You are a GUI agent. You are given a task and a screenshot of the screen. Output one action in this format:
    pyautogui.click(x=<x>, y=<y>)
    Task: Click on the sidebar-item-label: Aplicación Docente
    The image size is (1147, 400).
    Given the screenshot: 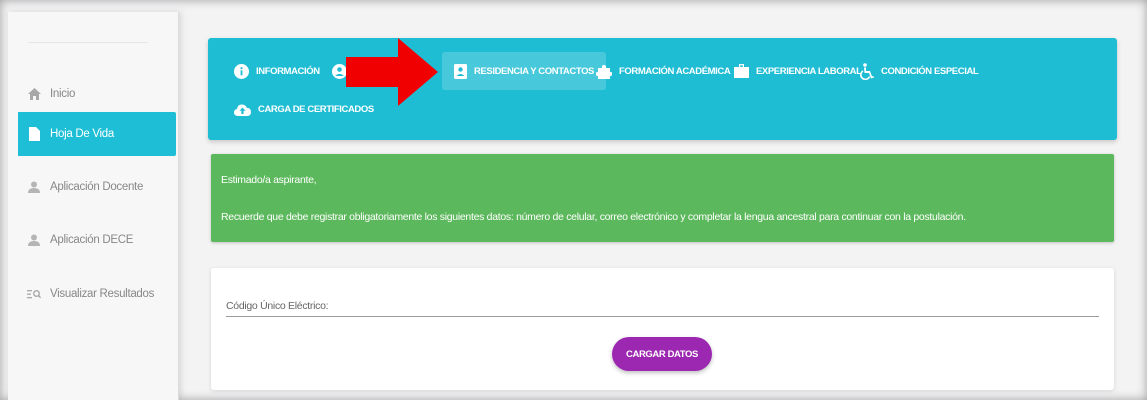 What is the action you would take?
    pyautogui.click(x=97, y=187)
    